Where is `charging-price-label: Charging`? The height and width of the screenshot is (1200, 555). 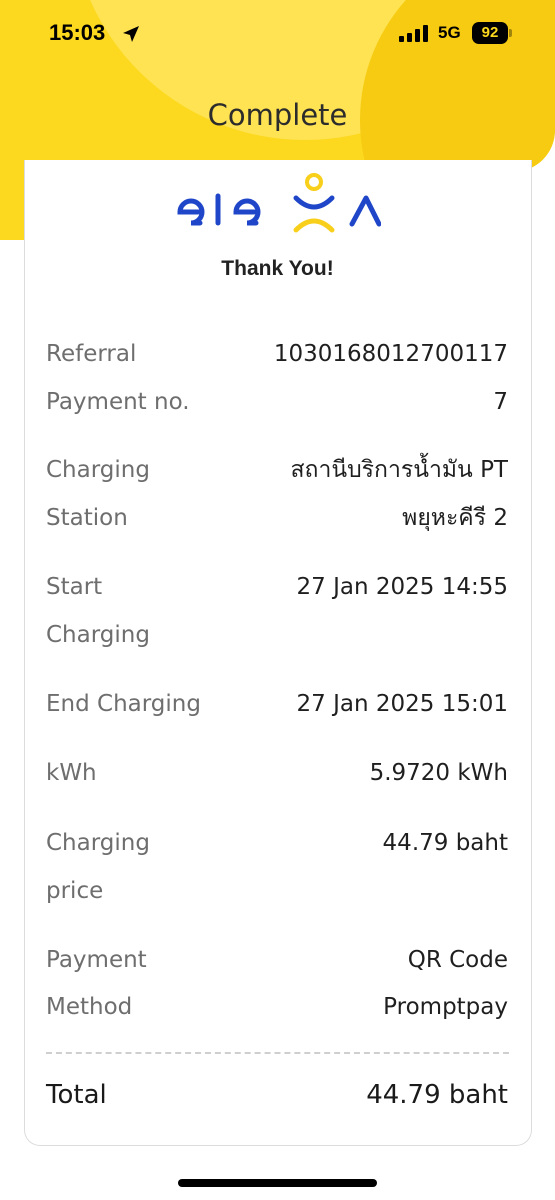 charging-price-label: Charging is located at coordinates (98, 843).